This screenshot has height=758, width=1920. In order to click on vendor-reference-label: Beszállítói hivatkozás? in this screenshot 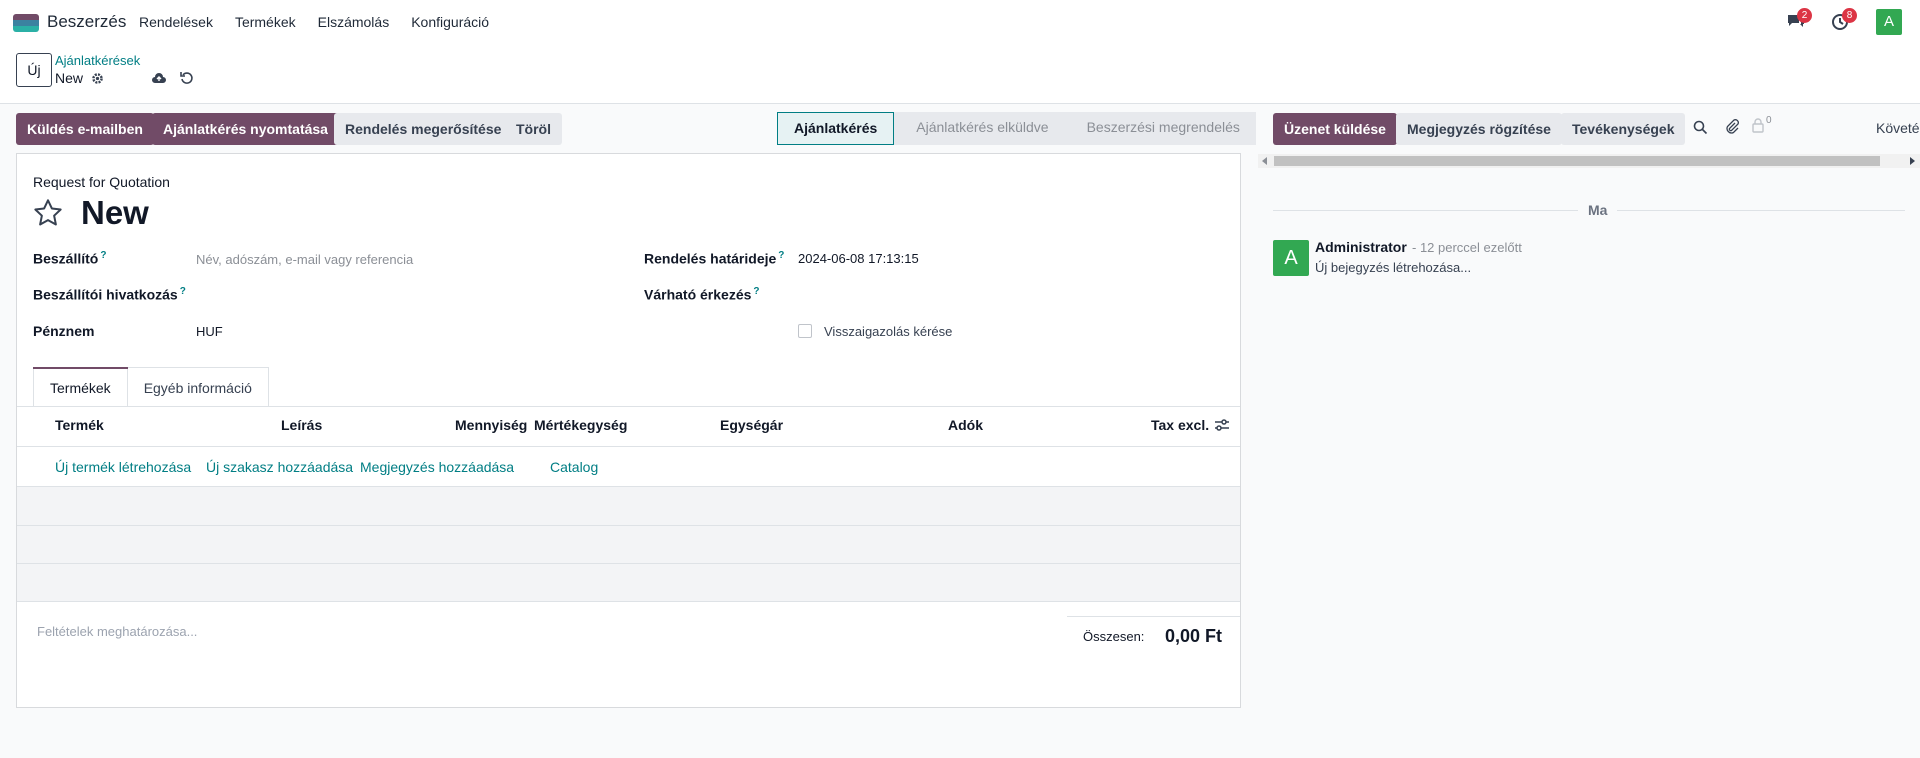, I will do `click(109, 294)`.